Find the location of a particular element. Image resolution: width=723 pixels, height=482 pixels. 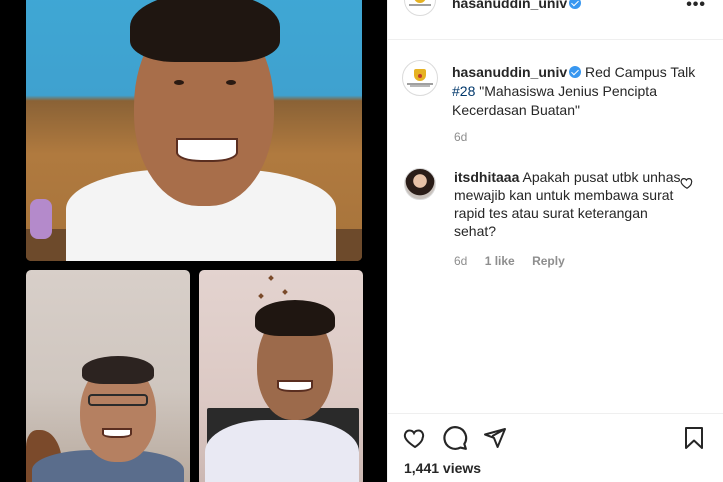

comment-username: itsdhitaaa is located at coordinates (486, 177).